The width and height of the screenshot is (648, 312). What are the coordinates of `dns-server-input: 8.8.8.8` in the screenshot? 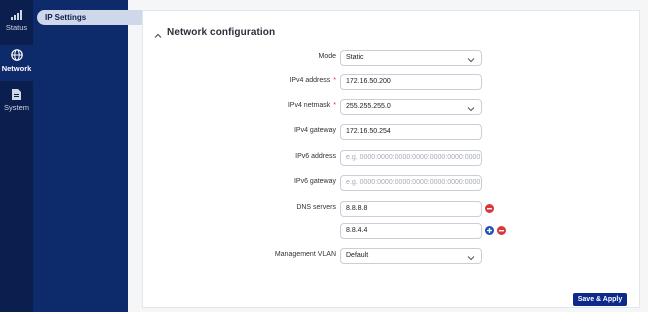 It's located at (411, 209).